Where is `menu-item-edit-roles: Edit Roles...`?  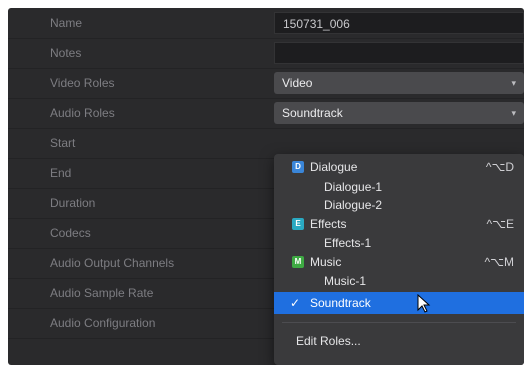
menu-item-edit-roles: Edit Roles... is located at coordinates (399, 341).